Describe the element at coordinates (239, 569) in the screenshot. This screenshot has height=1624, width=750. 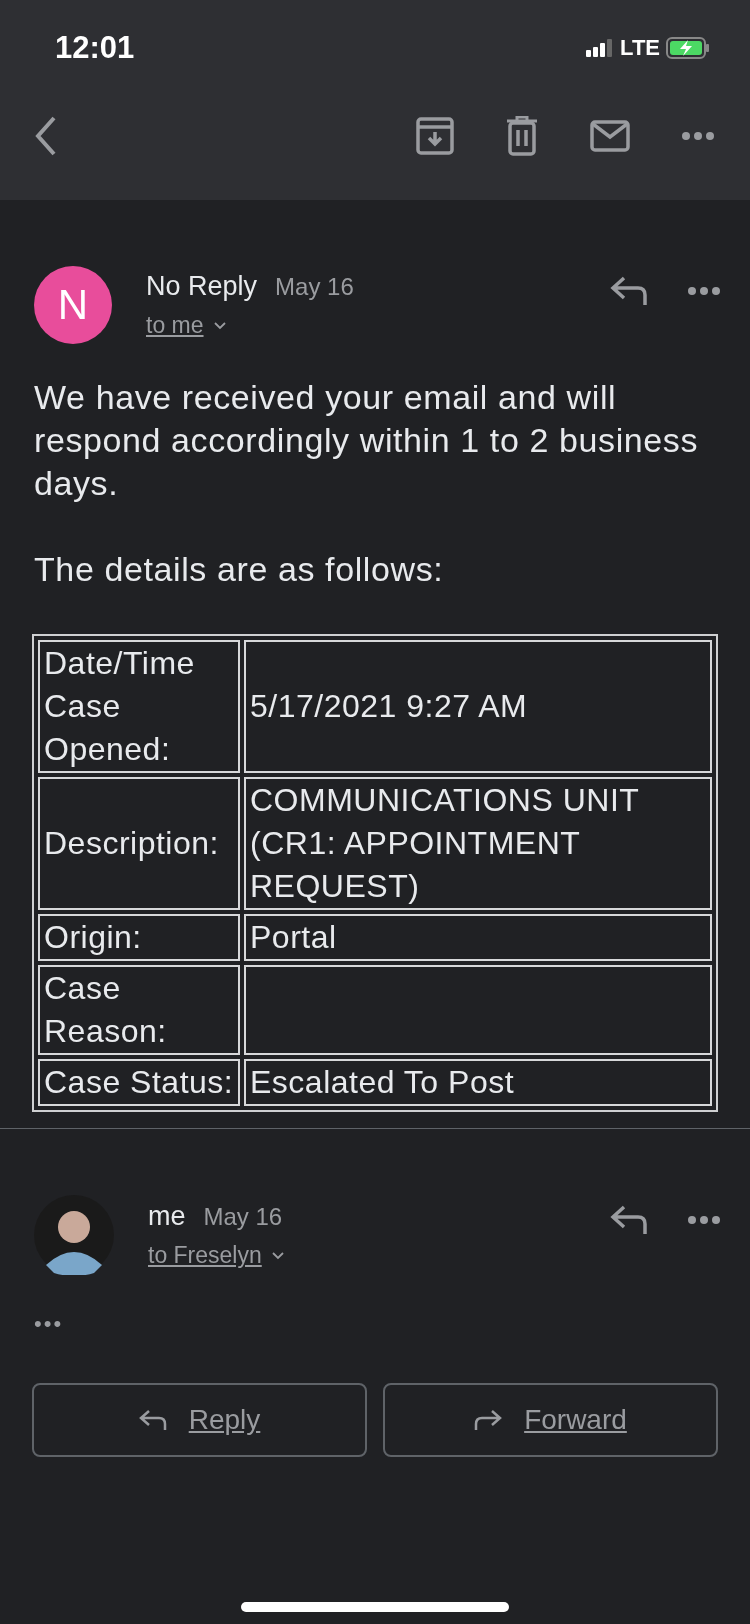
I see `message-text: The details are as follows:` at that location.